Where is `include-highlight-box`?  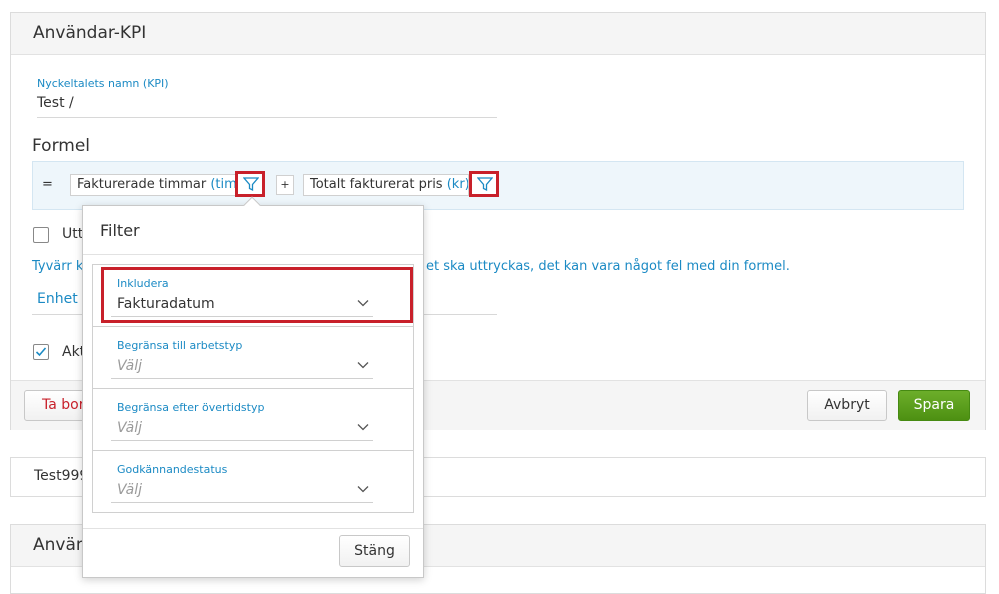
include-highlight-box is located at coordinates (257, 295).